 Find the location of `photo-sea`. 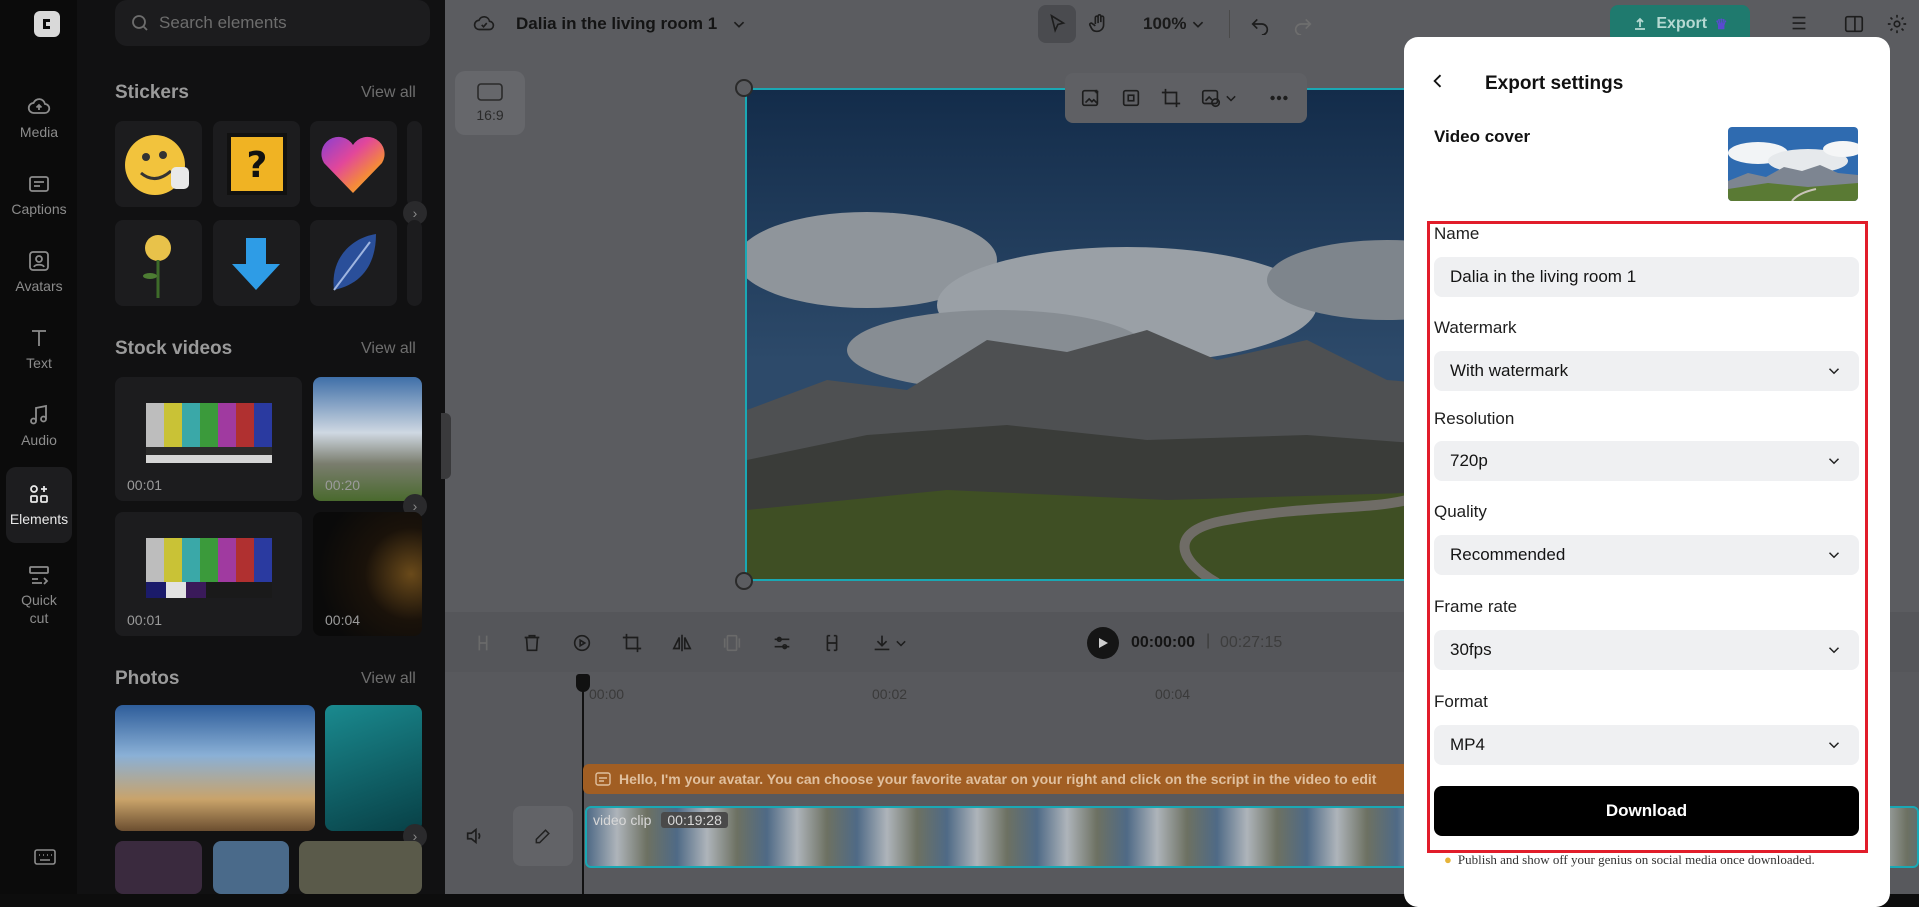

photo-sea is located at coordinates (373, 768).